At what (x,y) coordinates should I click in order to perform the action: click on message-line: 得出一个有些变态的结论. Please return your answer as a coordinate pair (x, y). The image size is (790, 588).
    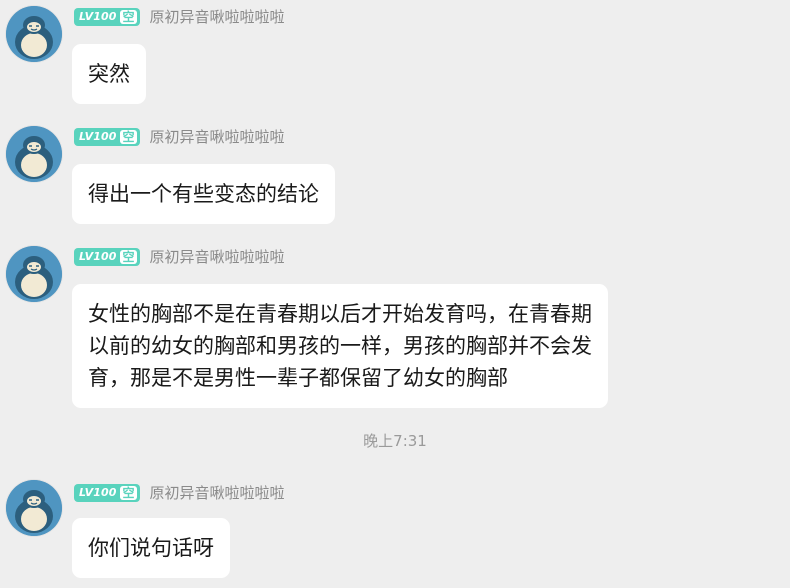
    Looking at the image, I should click on (203, 194).